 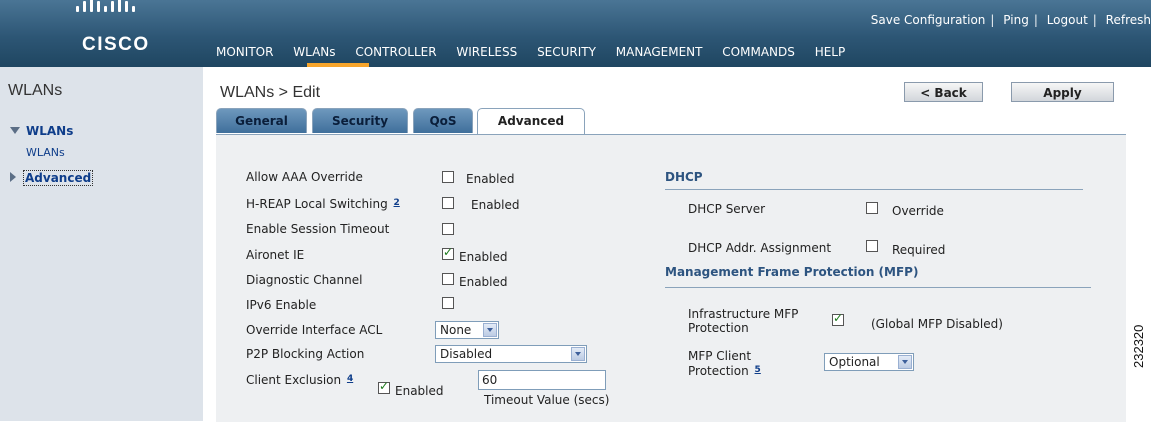 I want to click on diagnostic-channel-enabled-text: Enabled, so click(x=483, y=282).